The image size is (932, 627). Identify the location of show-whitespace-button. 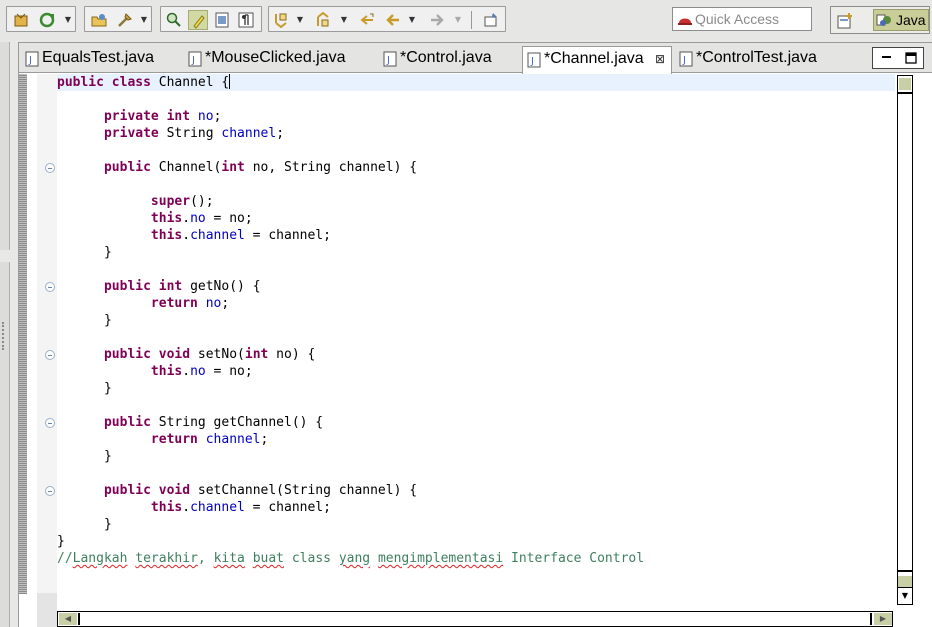
(246, 20).